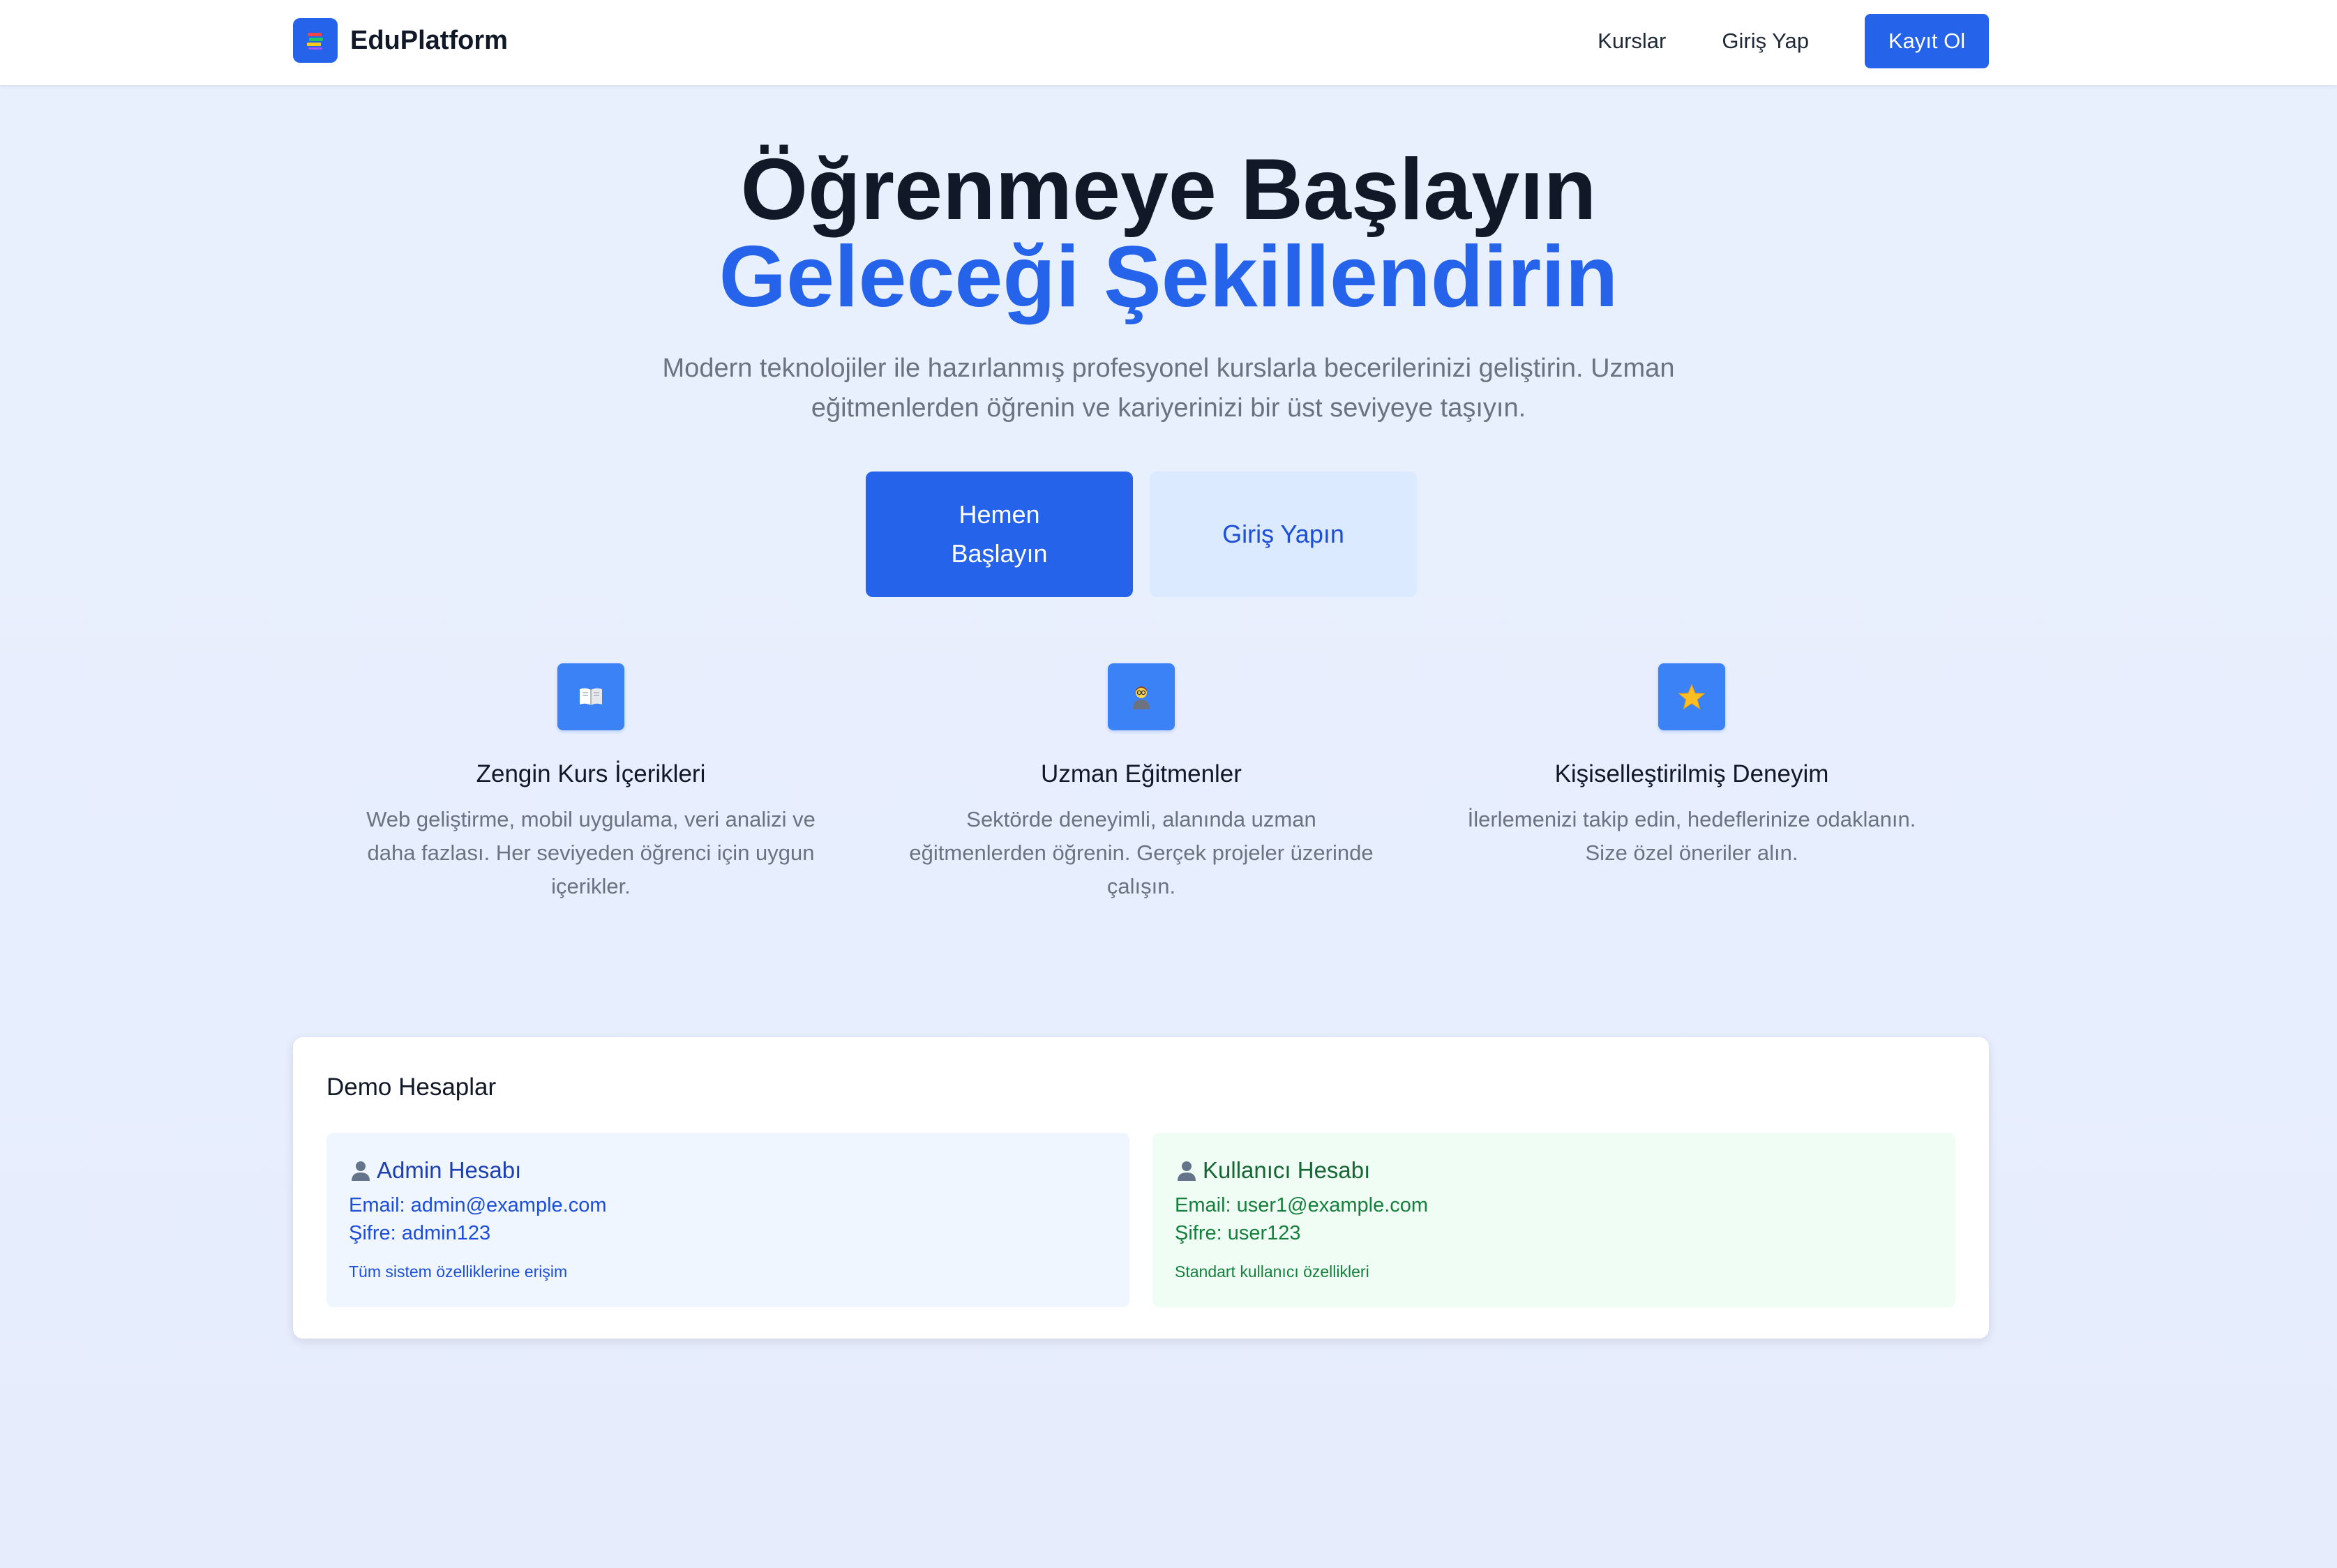 The height and width of the screenshot is (1568, 2337). Describe the element at coordinates (1691, 773) in the screenshot. I see `feature-title: Kişiselleştirilmiş Deneyim` at that location.